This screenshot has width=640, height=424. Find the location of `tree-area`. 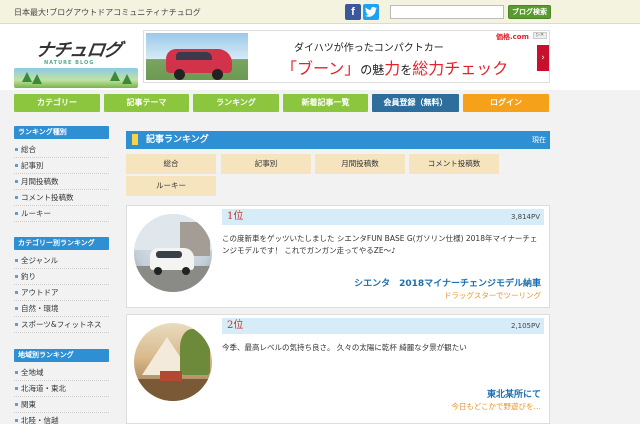

tree-area is located at coordinates (195, 352).